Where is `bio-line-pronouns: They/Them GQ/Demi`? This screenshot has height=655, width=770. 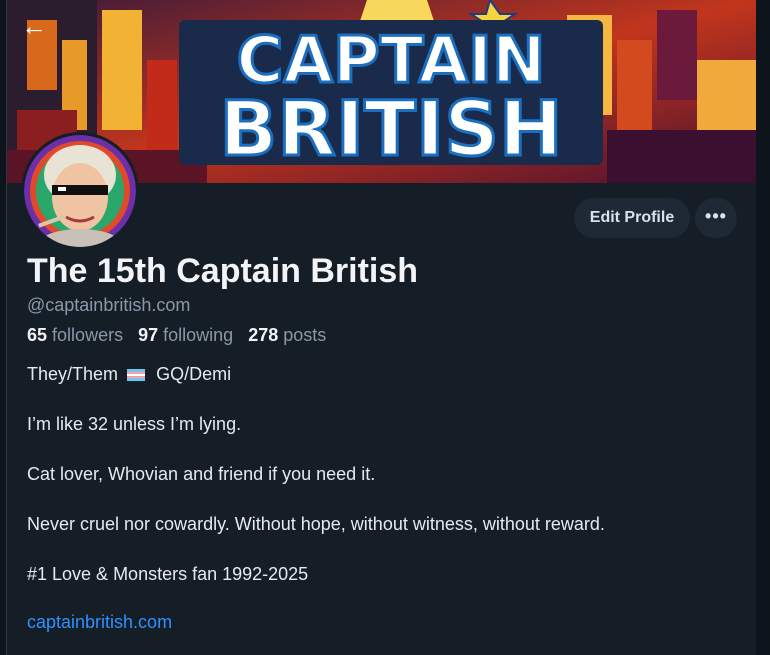
bio-line-pronouns: They/Them GQ/Demi is located at coordinates (129, 374).